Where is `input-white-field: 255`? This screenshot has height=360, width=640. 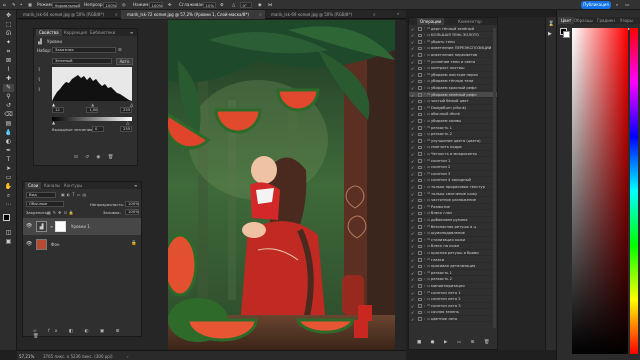
input-white-field: 255 is located at coordinates (126, 110).